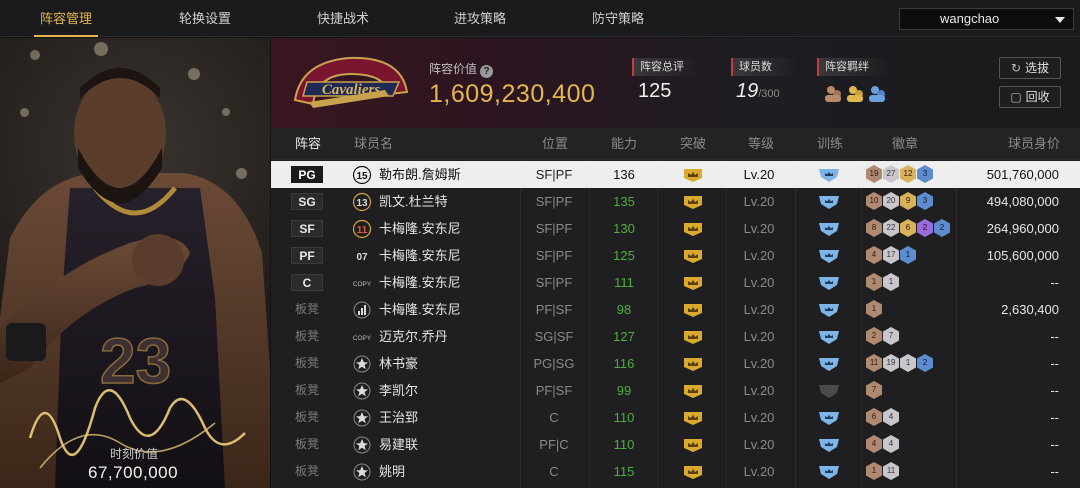 This screenshot has height=488, width=1080. I want to click on badge-silver: 27, so click(891, 174).